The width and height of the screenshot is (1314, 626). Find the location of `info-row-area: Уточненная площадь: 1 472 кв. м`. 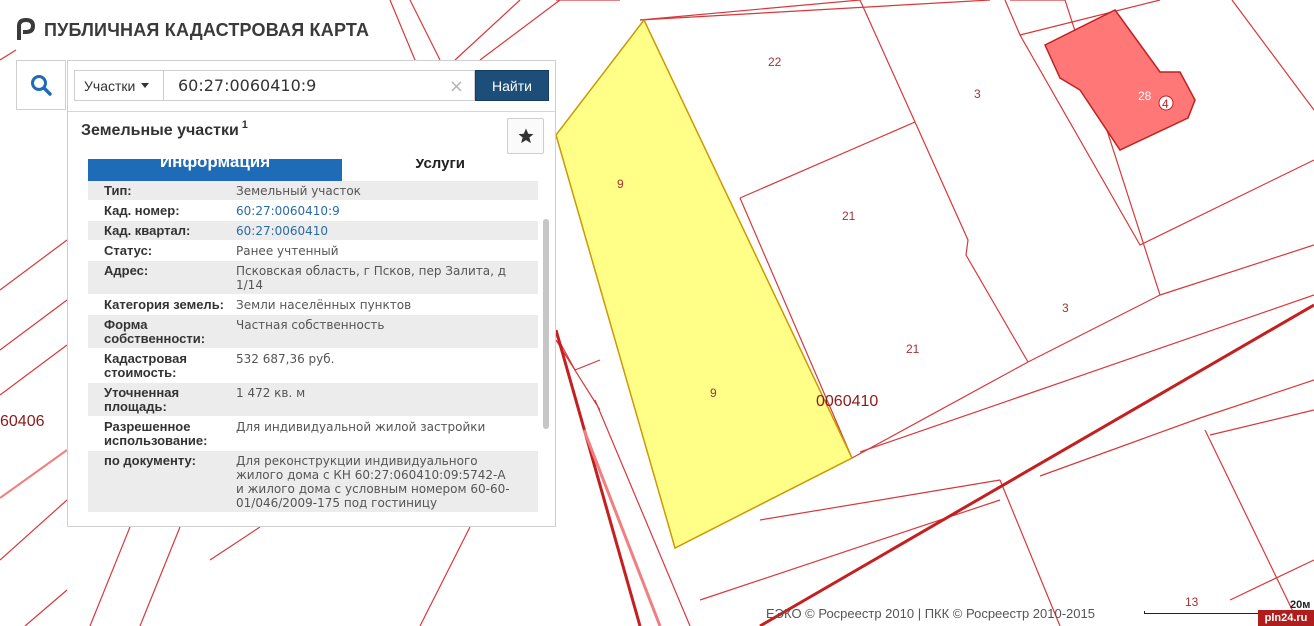

info-row-area: Уточненная площадь: 1 472 кв. м is located at coordinates (313, 400).